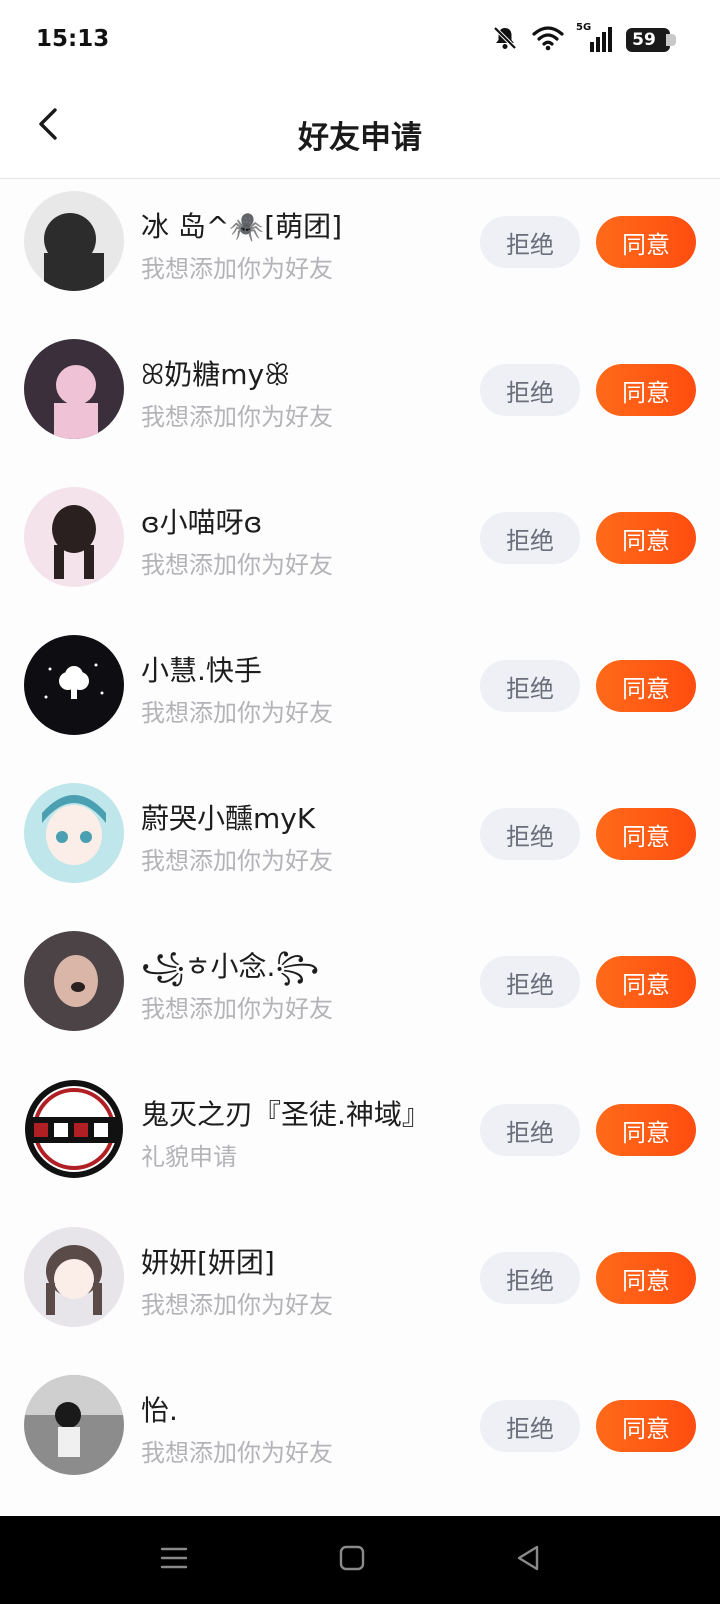 The image size is (720, 1604). What do you see at coordinates (594, 37) in the screenshot?
I see `signal-bars-icon: 5G` at bounding box center [594, 37].